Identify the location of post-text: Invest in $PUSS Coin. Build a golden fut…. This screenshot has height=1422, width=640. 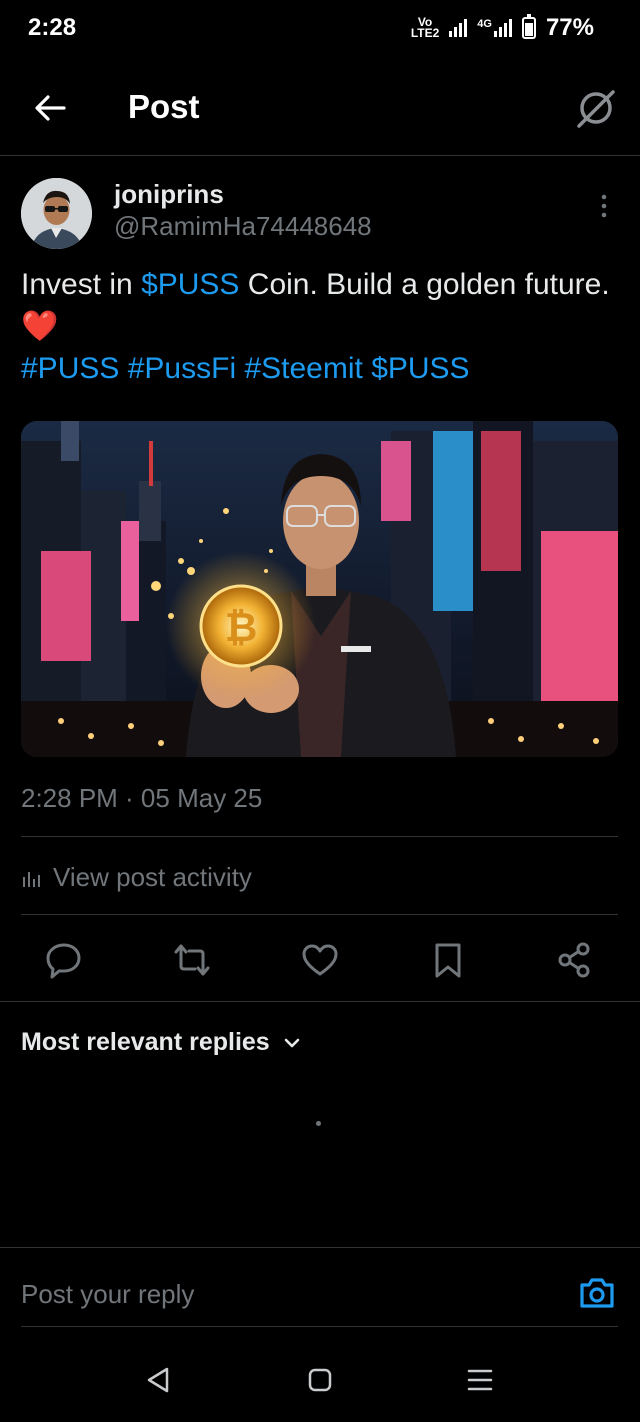
(316, 327).